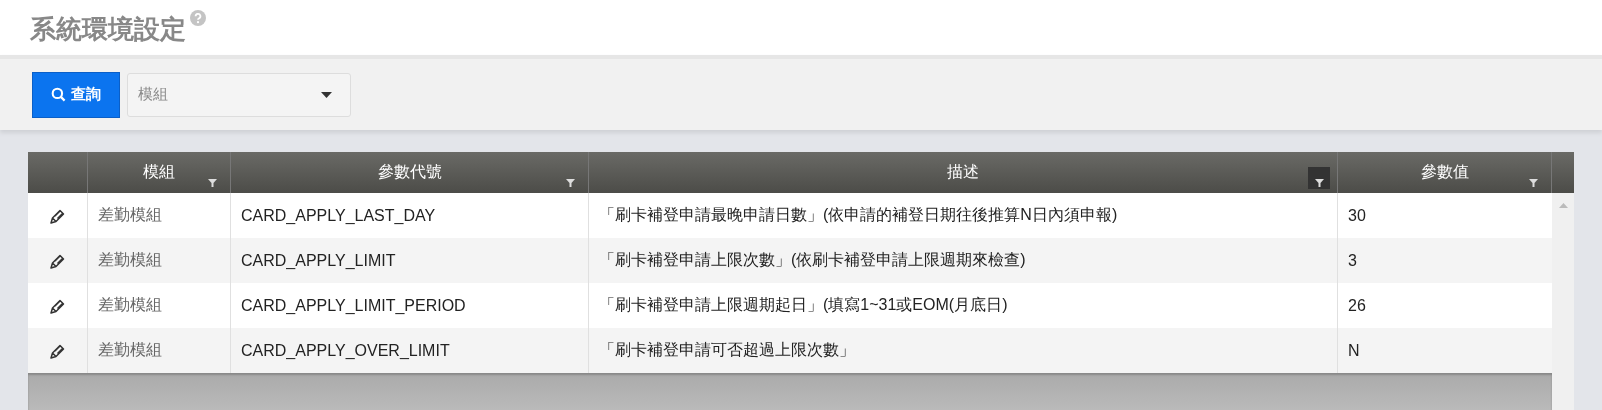 This screenshot has width=1602, height=410. Describe the element at coordinates (326, 94) in the screenshot. I see `caret-icon` at that location.